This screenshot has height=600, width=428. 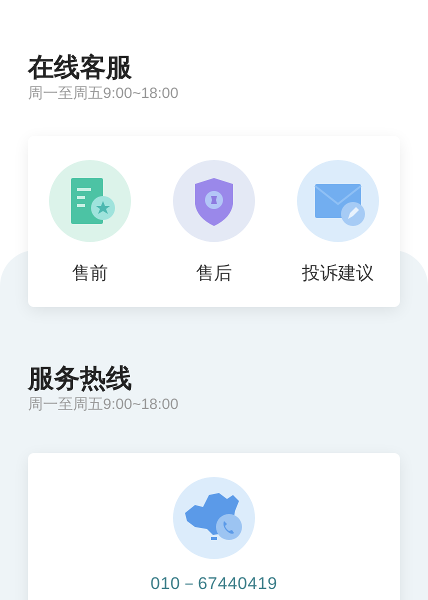 What do you see at coordinates (214, 583) in the screenshot?
I see `phone-number: 010－67440419` at bounding box center [214, 583].